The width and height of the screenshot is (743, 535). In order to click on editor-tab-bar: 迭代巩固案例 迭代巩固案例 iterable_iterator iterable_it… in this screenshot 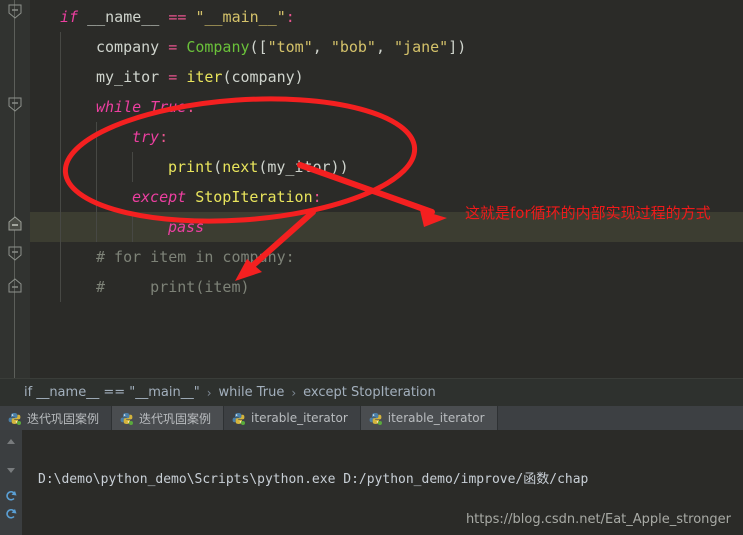, I will do `click(371, 418)`.